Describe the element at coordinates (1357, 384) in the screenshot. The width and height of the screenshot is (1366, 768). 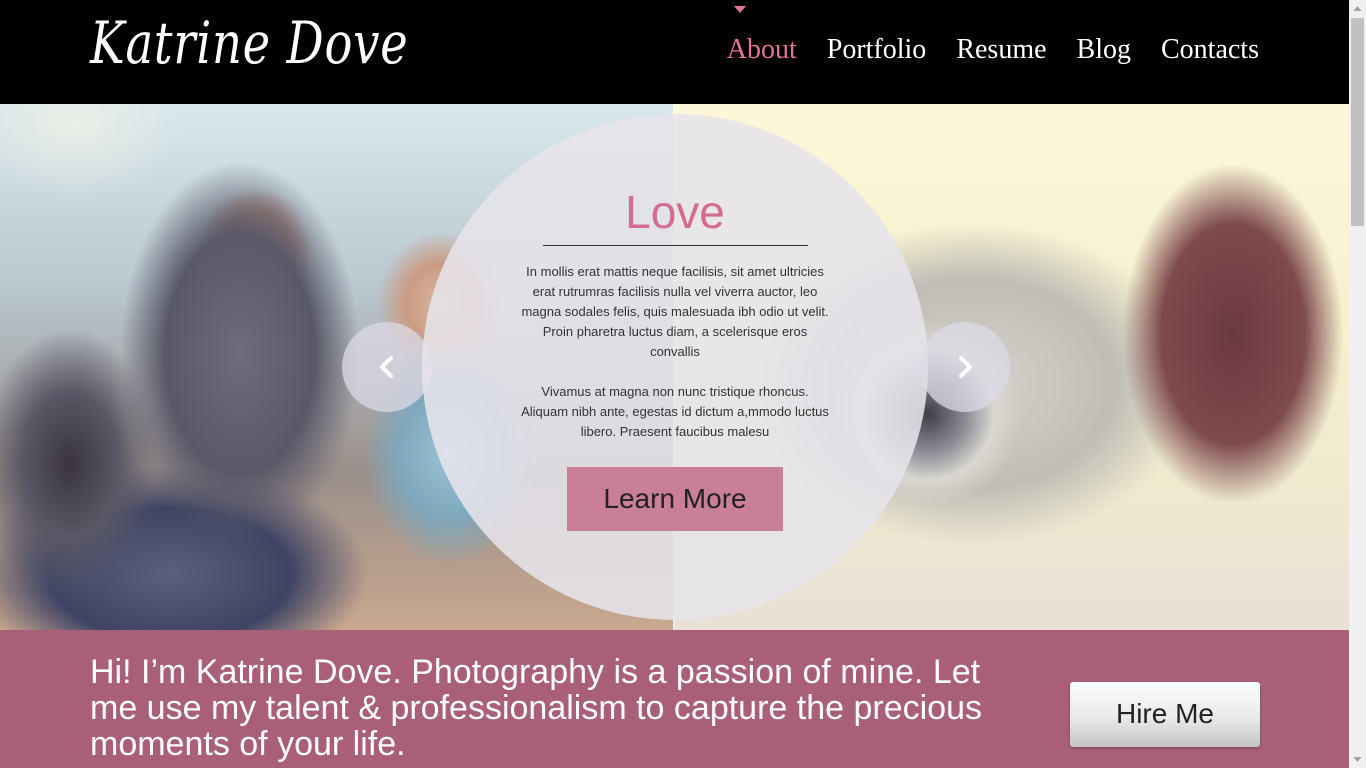
I see `page-scrollbar` at that location.